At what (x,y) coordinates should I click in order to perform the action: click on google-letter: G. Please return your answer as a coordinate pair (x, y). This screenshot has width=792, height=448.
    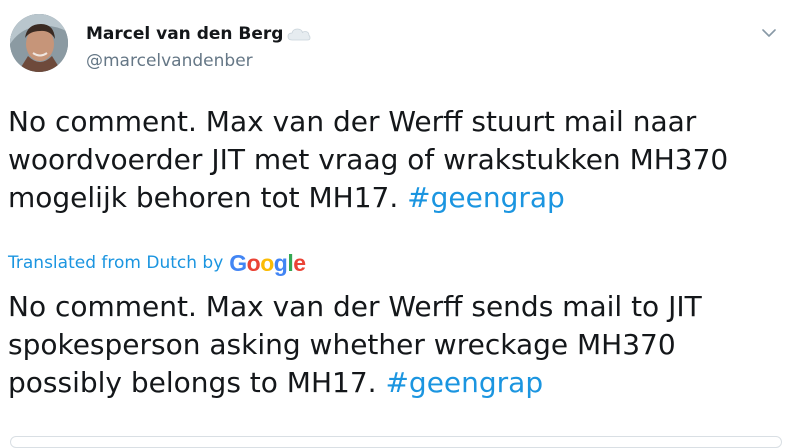
    Looking at the image, I should click on (238, 263).